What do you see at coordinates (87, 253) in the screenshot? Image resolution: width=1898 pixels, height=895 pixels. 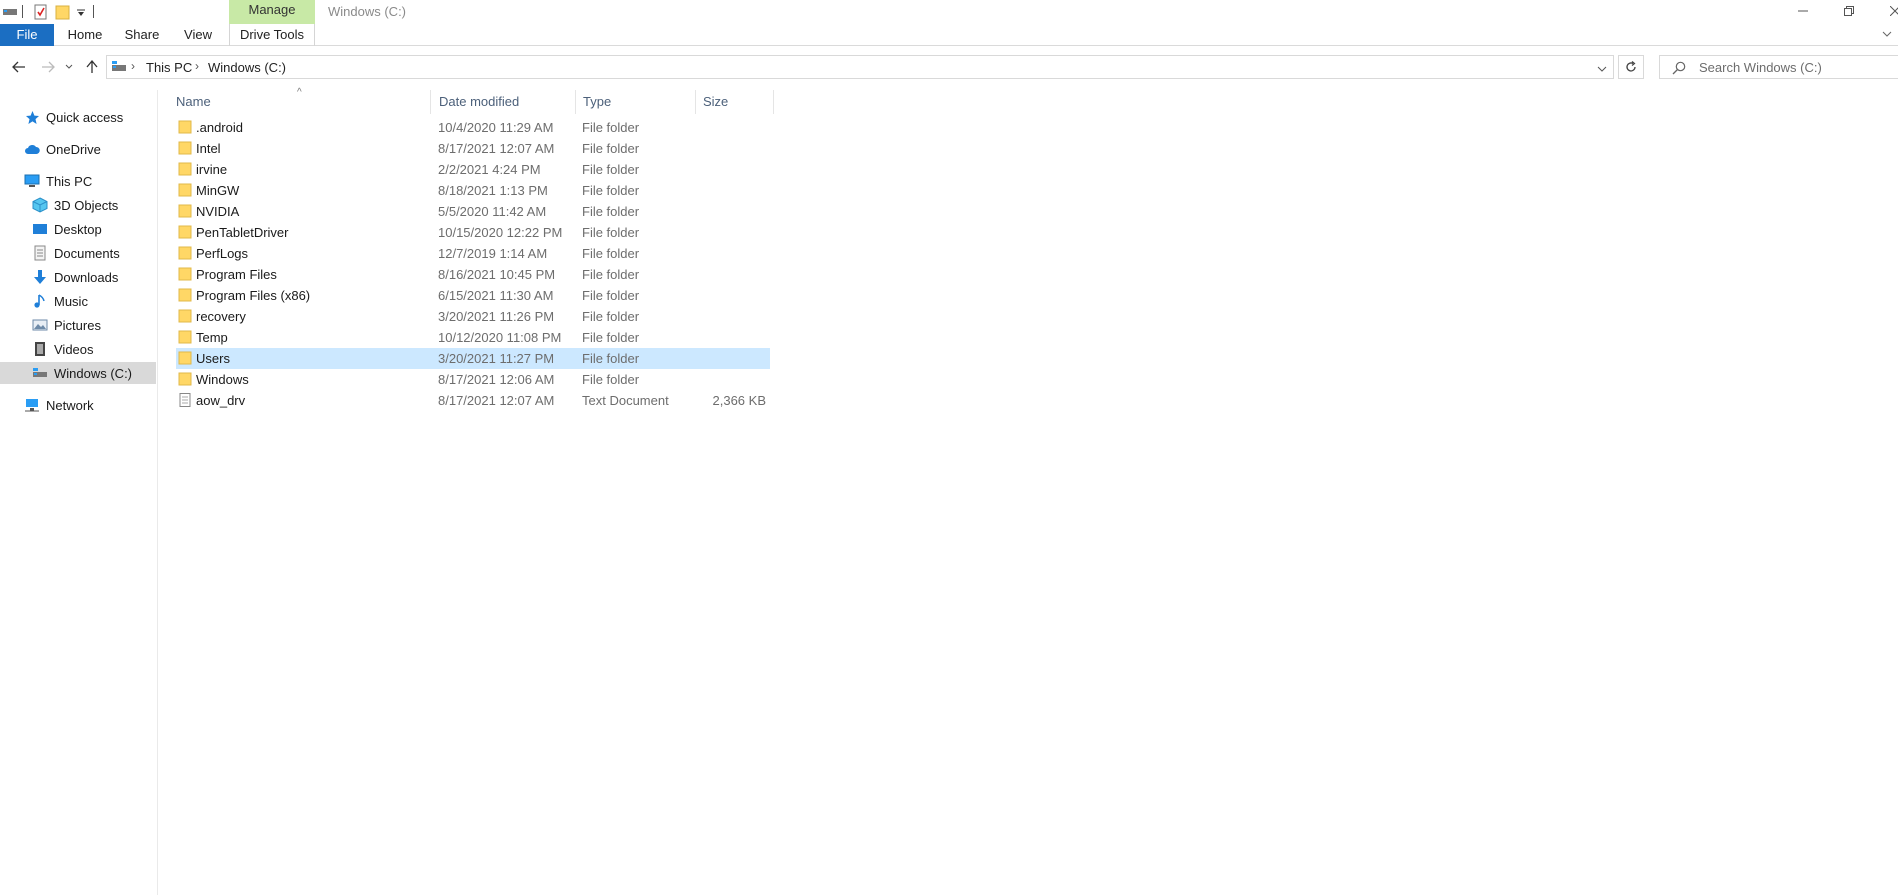 I see `nav-item-label: Documents` at bounding box center [87, 253].